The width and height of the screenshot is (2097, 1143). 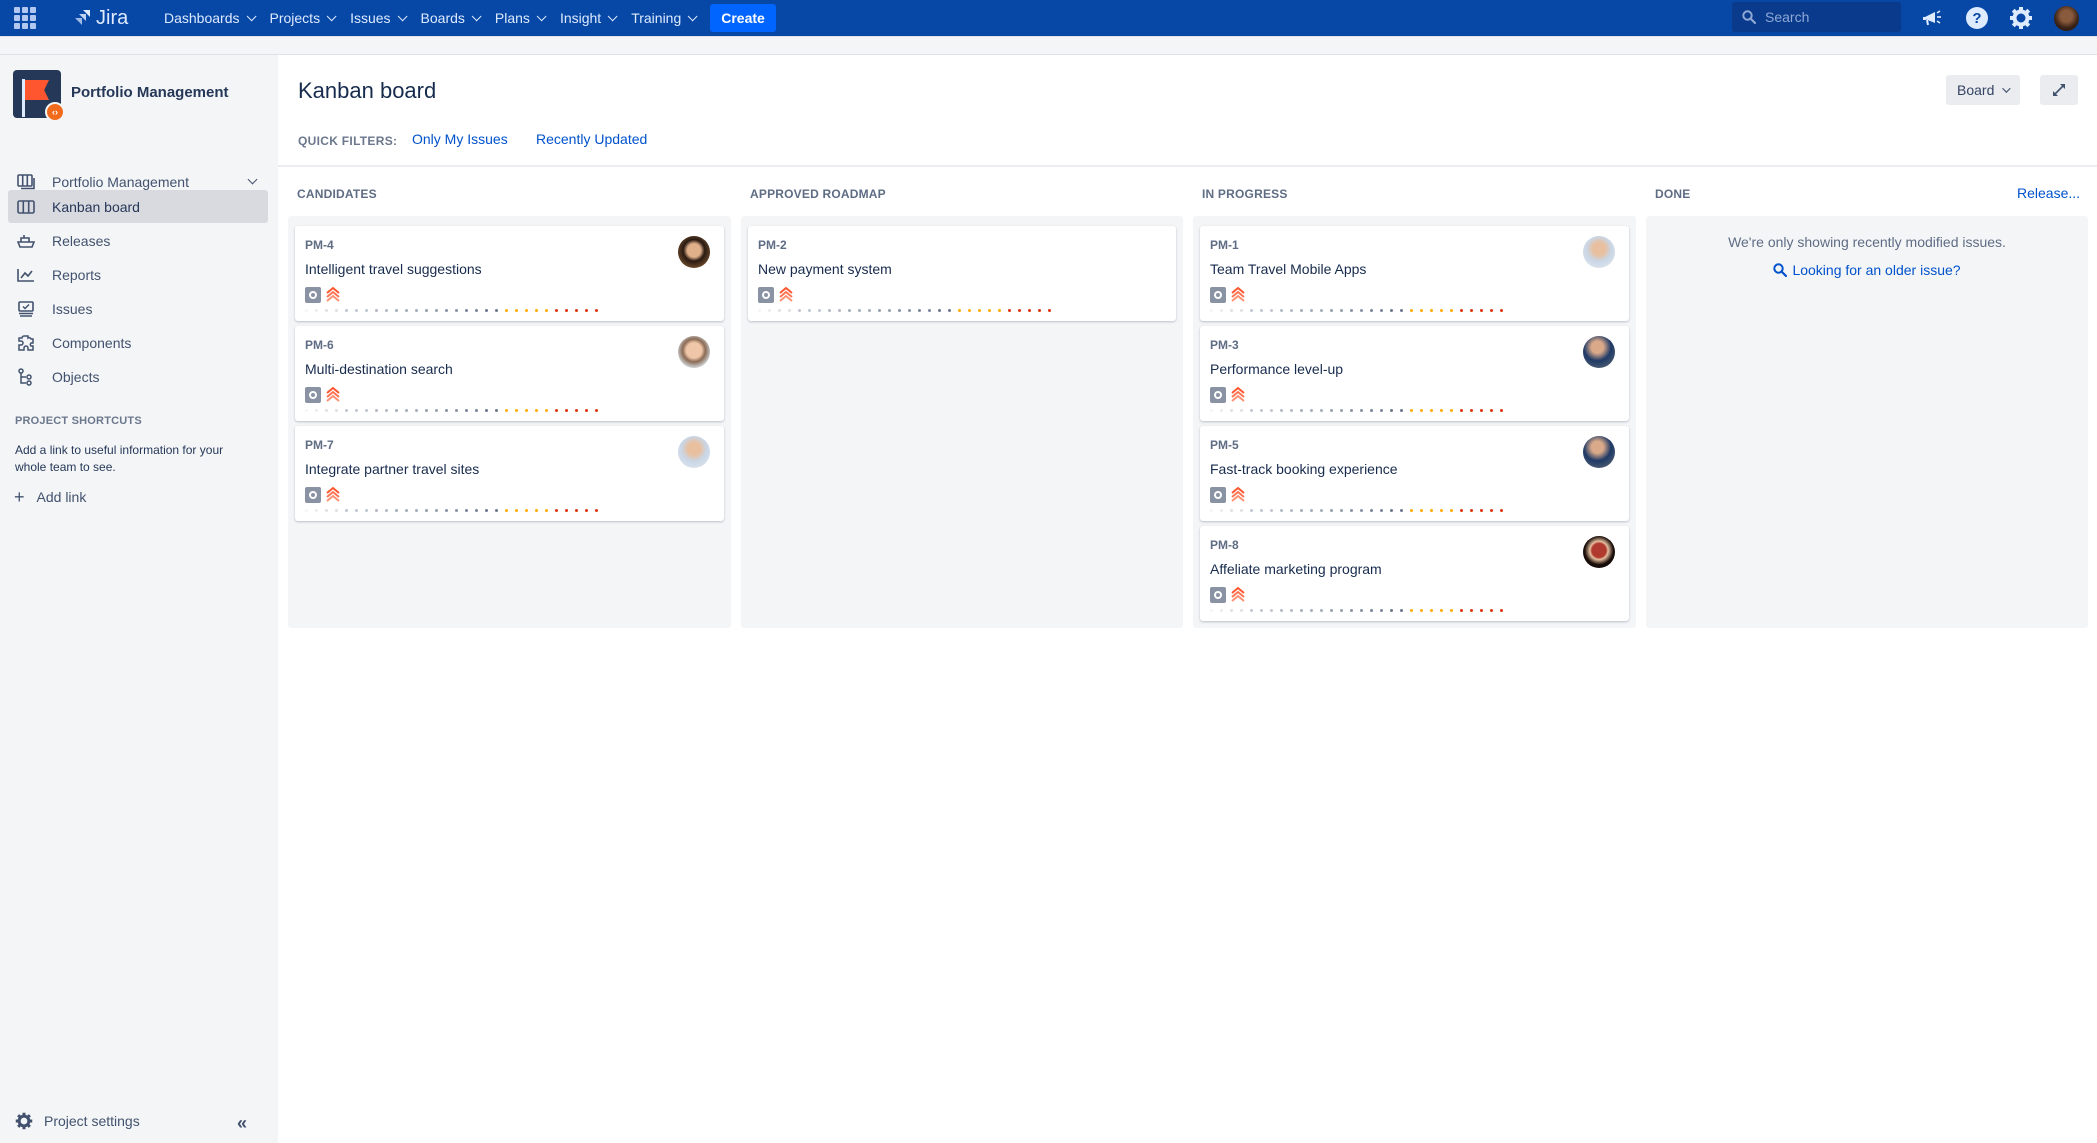 I want to click on sidebar-item-objects: Objects, so click(x=138, y=376).